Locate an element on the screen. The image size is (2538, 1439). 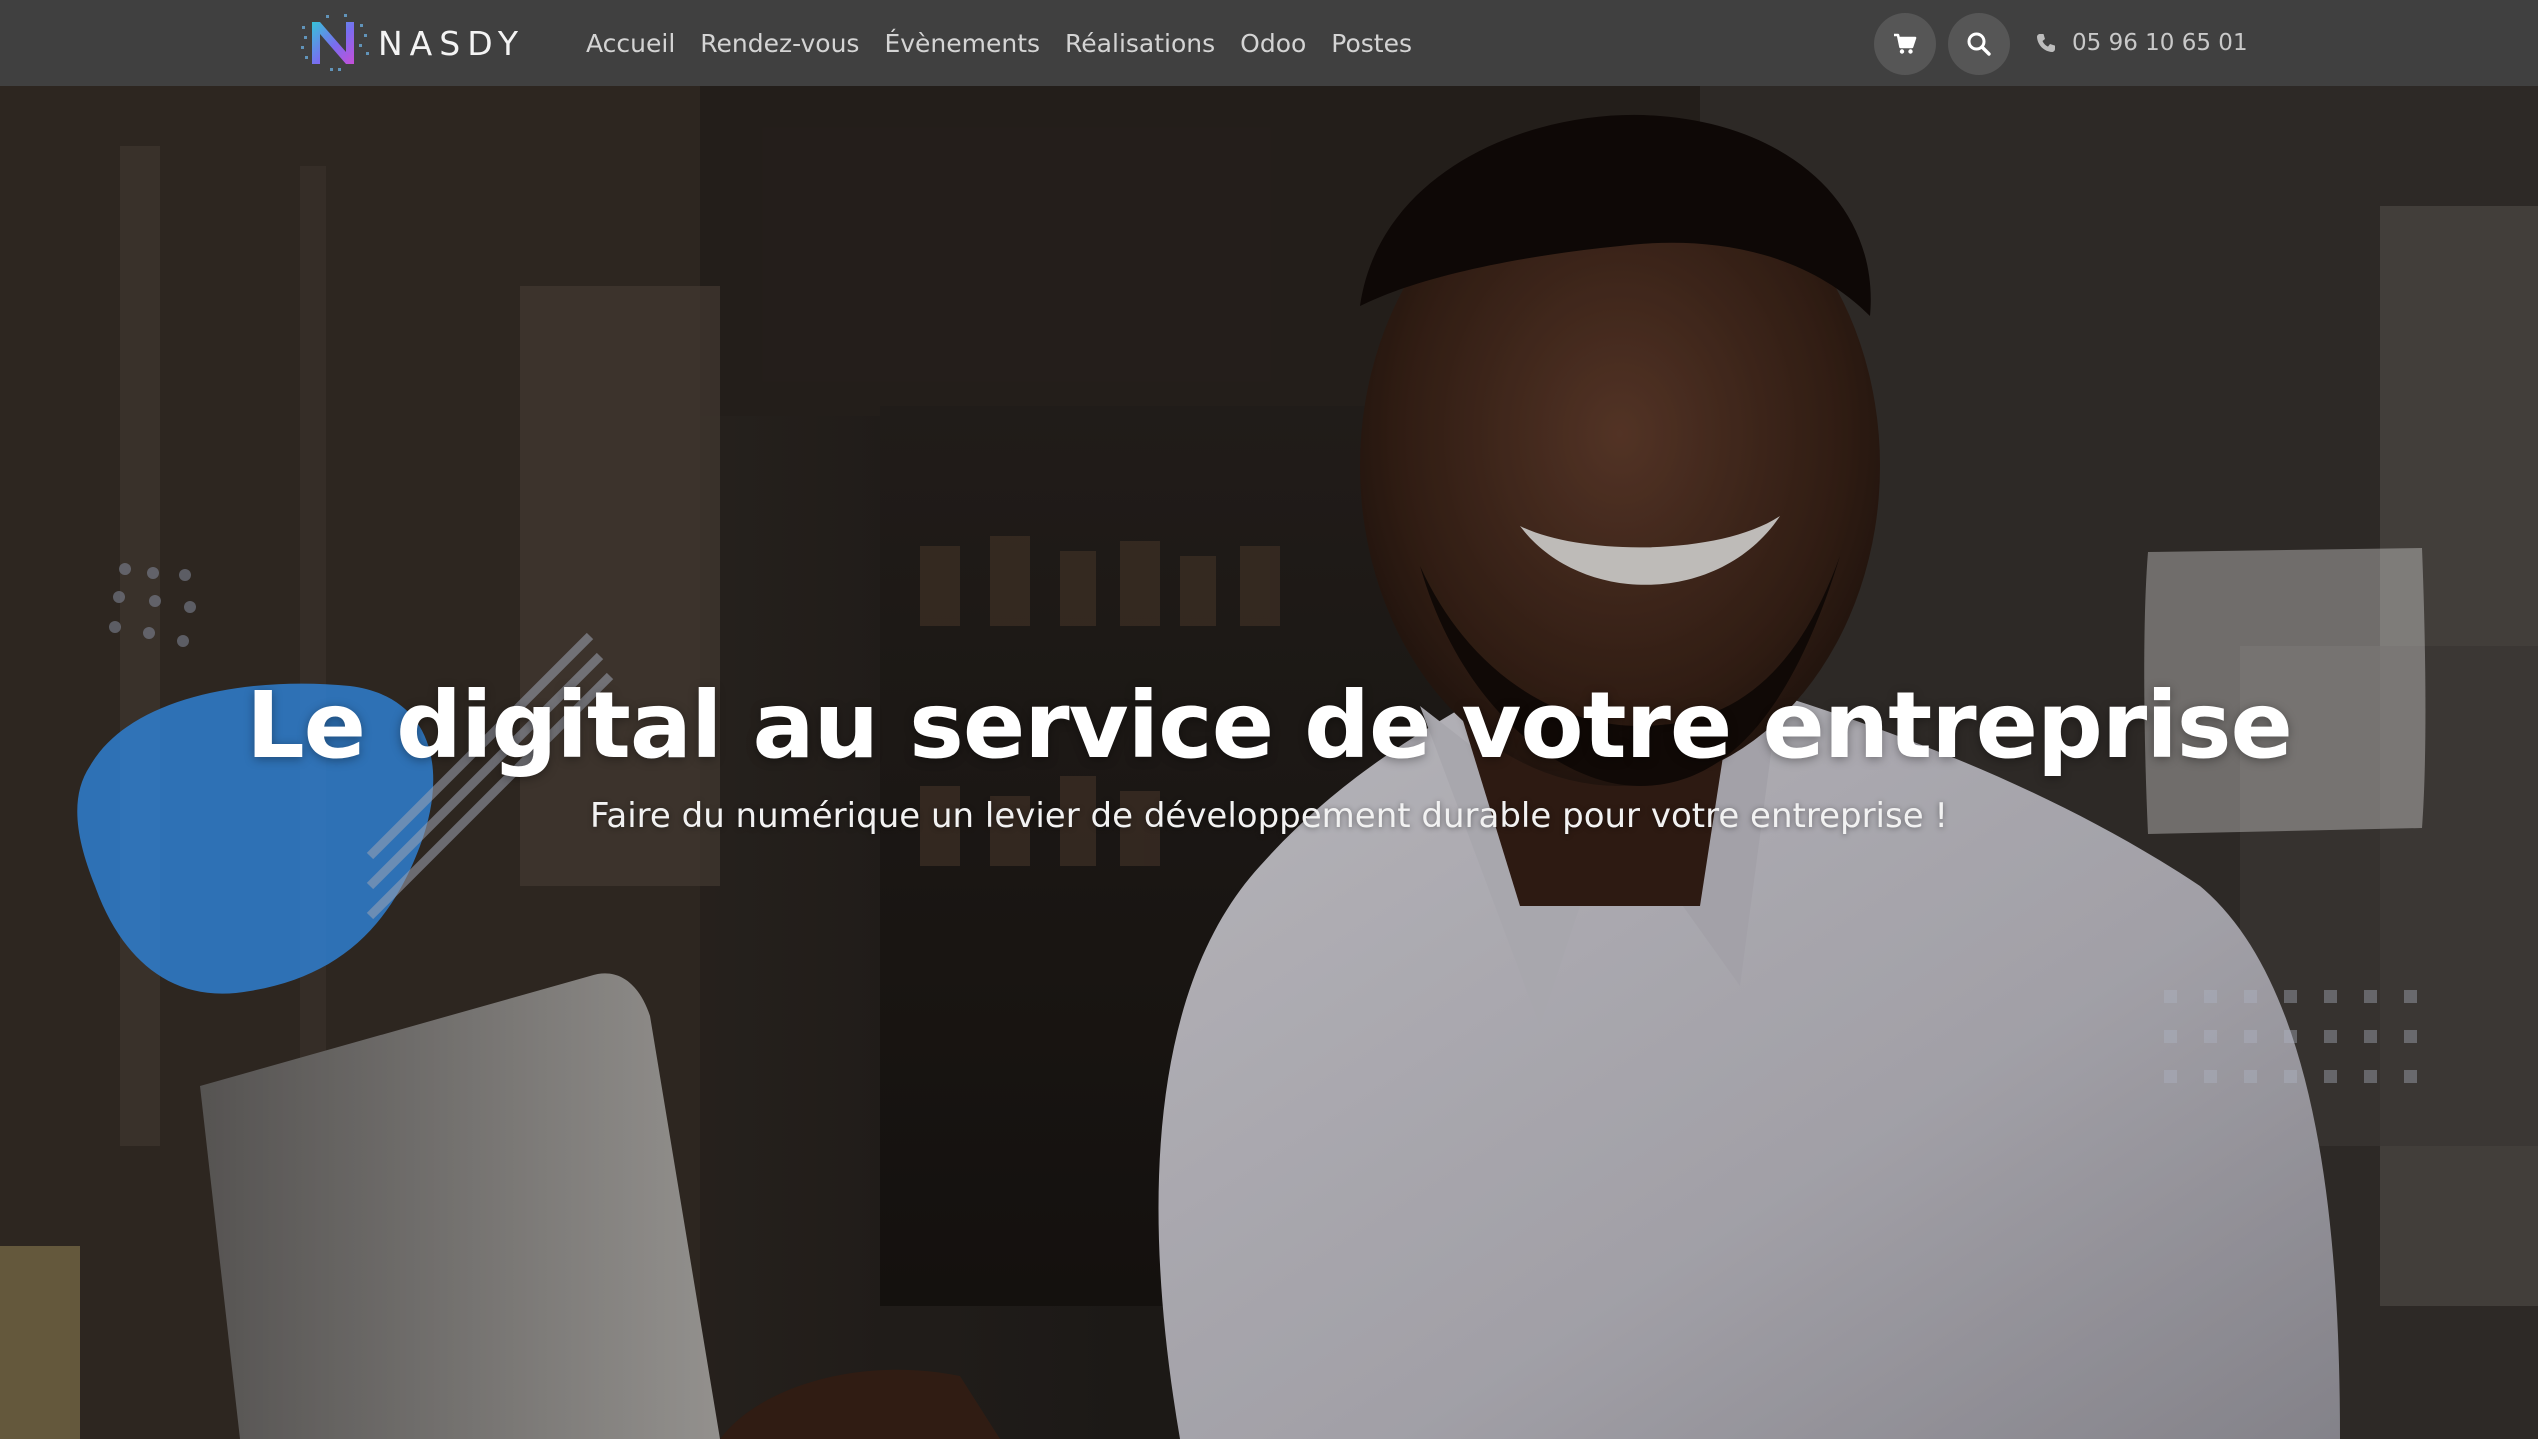
shopping-cart-icon is located at coordinates (1905, 43).